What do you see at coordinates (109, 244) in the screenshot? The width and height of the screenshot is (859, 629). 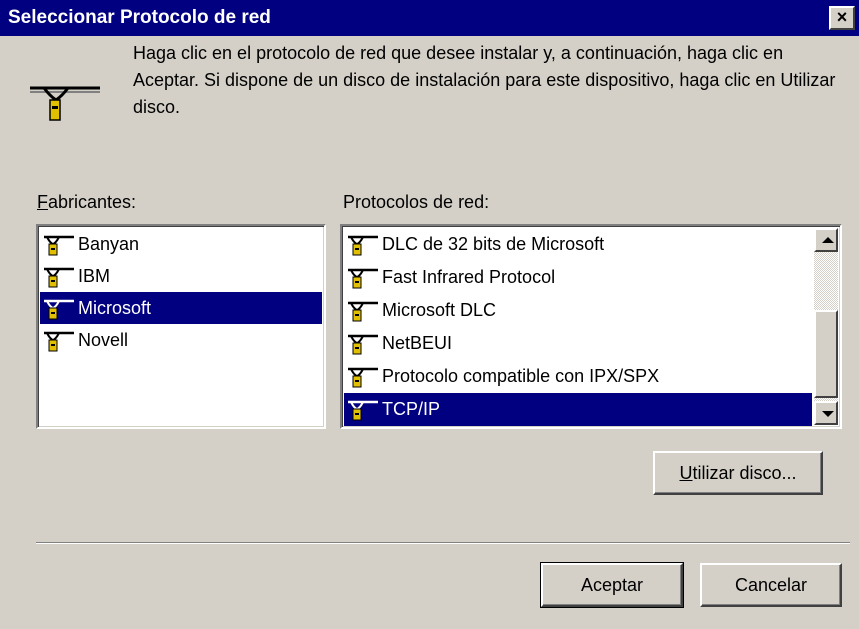 I see `manufacturer-item-label: Banyan` at bounding box center [109, 244].